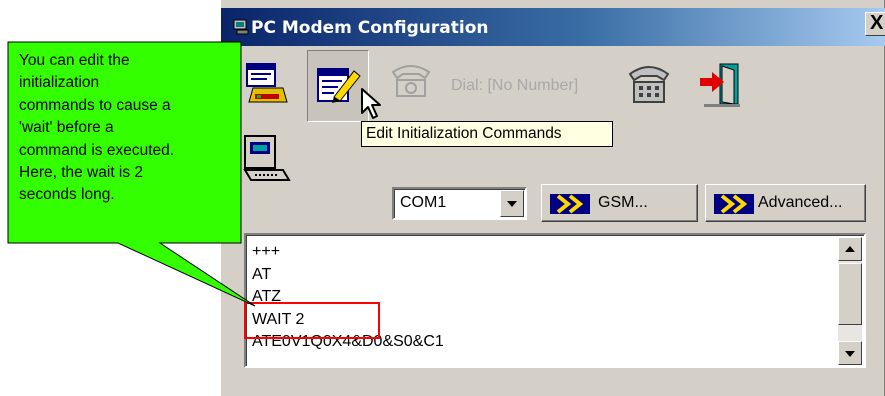  I want to click on callout-line: Here, the wait is 2, so click(81, 173).